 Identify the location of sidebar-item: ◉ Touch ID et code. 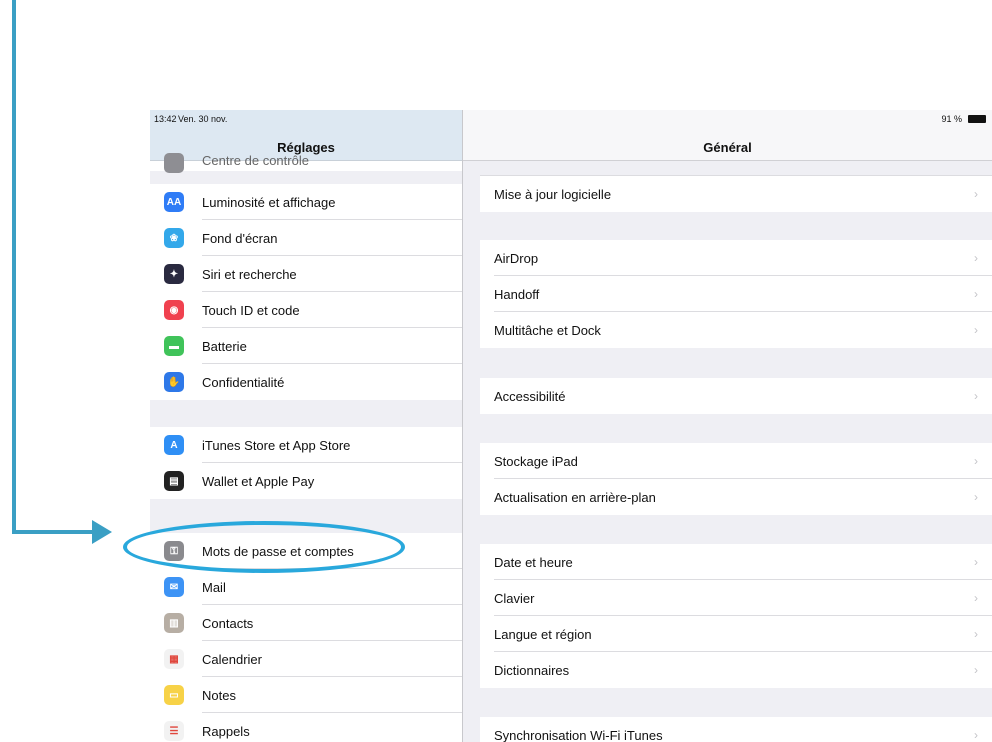
(306, 310).